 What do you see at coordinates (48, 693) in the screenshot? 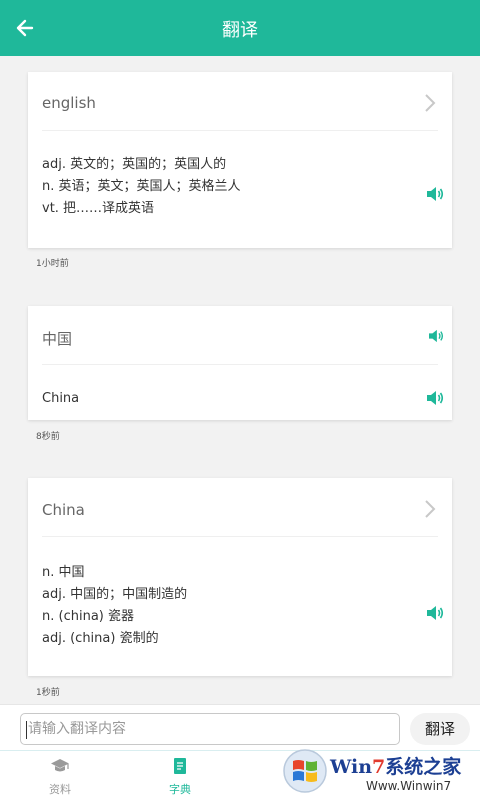
I see `timestamp: 1秒前` at bounding box center [48, 693].